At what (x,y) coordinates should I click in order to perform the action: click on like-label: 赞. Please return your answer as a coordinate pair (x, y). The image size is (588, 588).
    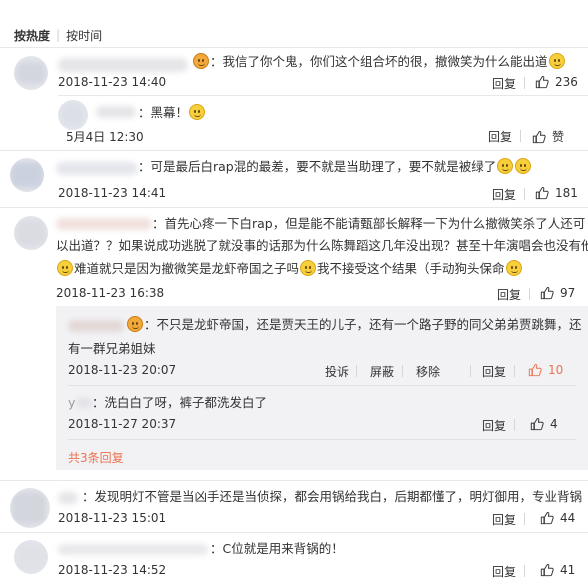
    Looking at the image, I should click on (558, 137).